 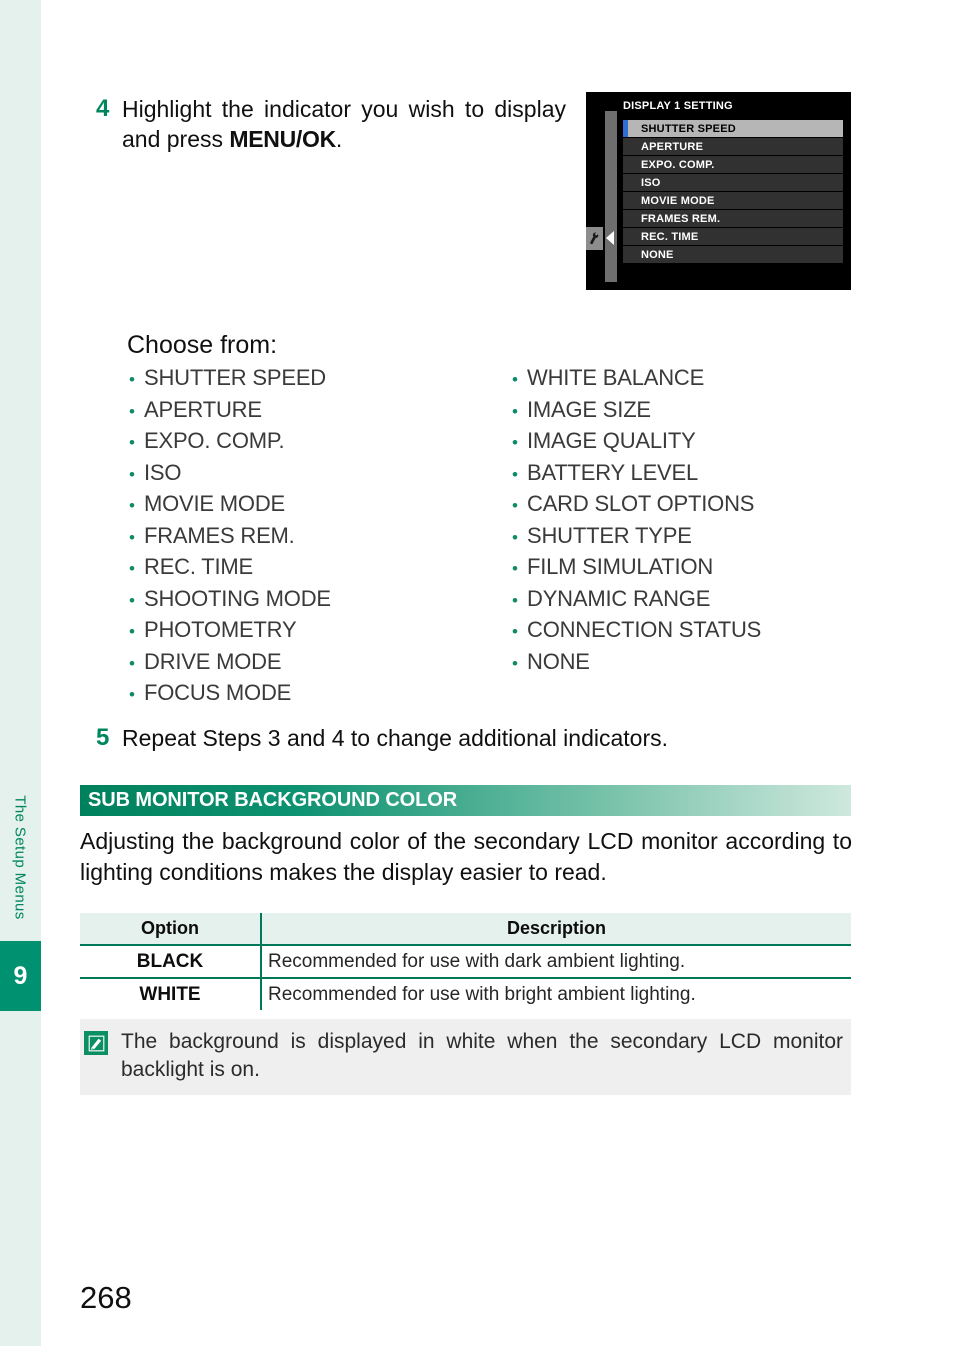 I want to click on menu-item-label: SHUTTER SPEED, so click(x=688, y=128).